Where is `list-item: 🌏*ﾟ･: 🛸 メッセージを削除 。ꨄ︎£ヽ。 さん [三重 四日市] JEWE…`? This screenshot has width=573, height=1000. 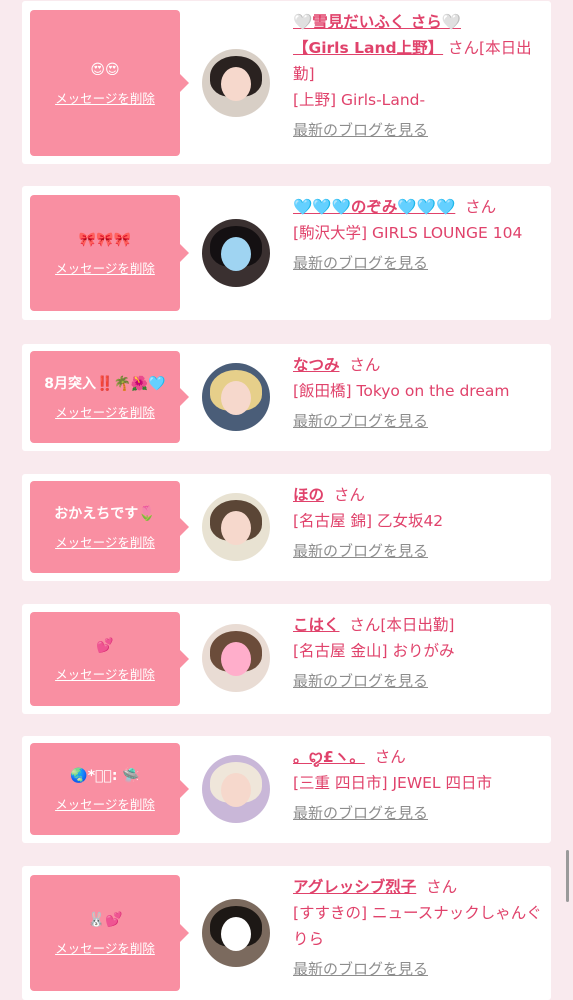
list-item: 🌏*ﾟ･: 🛸 メッセージを削除 。ꨄ︎£ヽ。 さん [三重 四日市] JEWE… is located at coordinates (286, 789).